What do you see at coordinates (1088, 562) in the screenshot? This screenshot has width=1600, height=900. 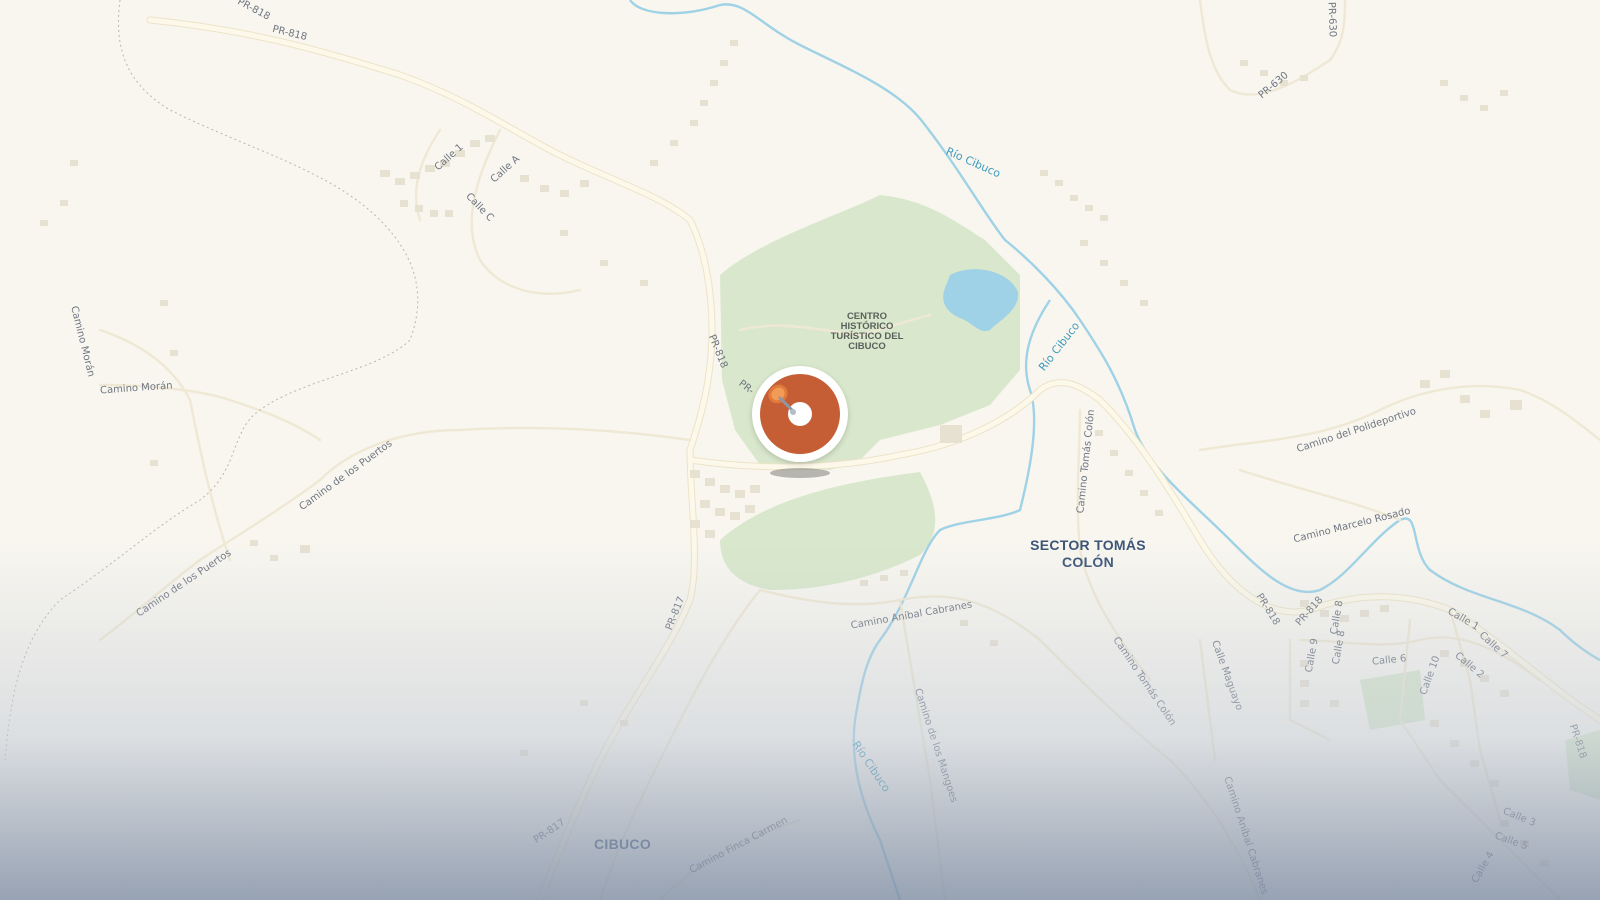 I see `place-label-line-2: COLÓN` at bounding box center [1088, 562].